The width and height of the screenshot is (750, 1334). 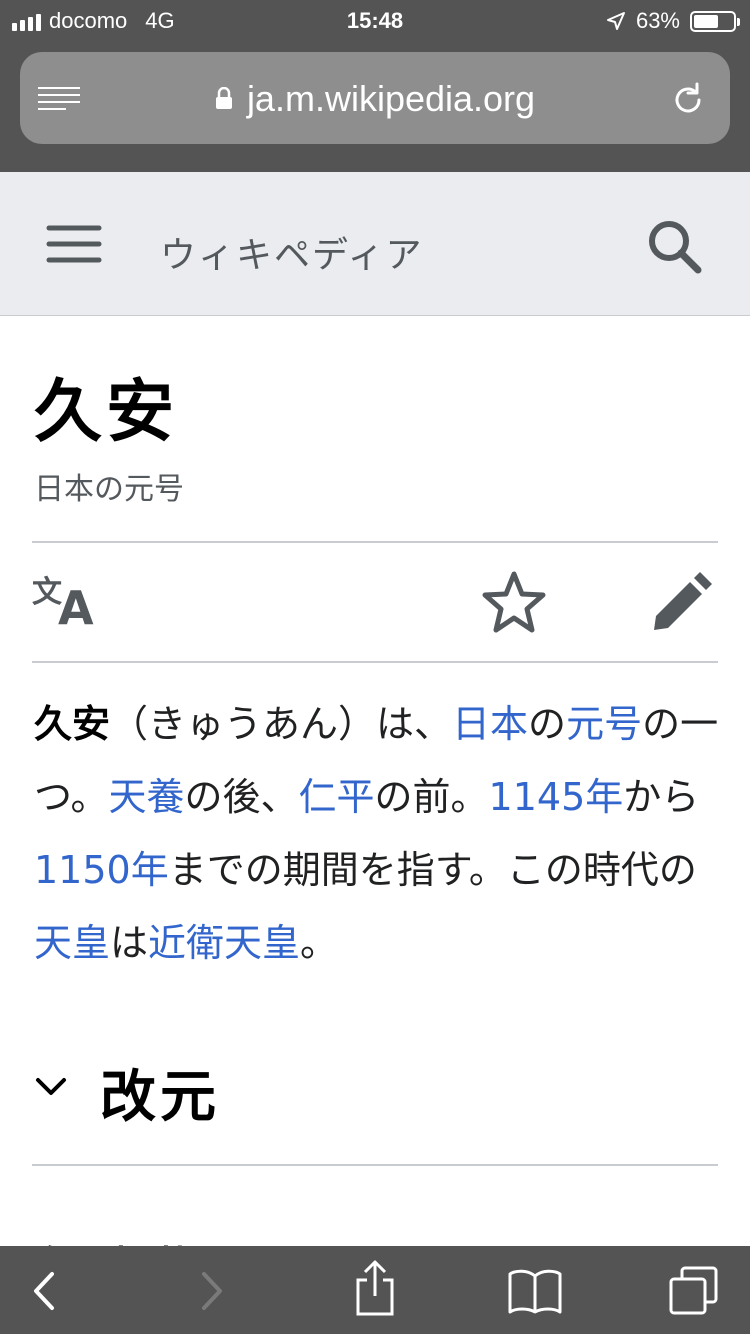 What do you see at coordinates (547, 724) in the screenshot?
I see `lead-text: の` at bounding box center [547, 724].